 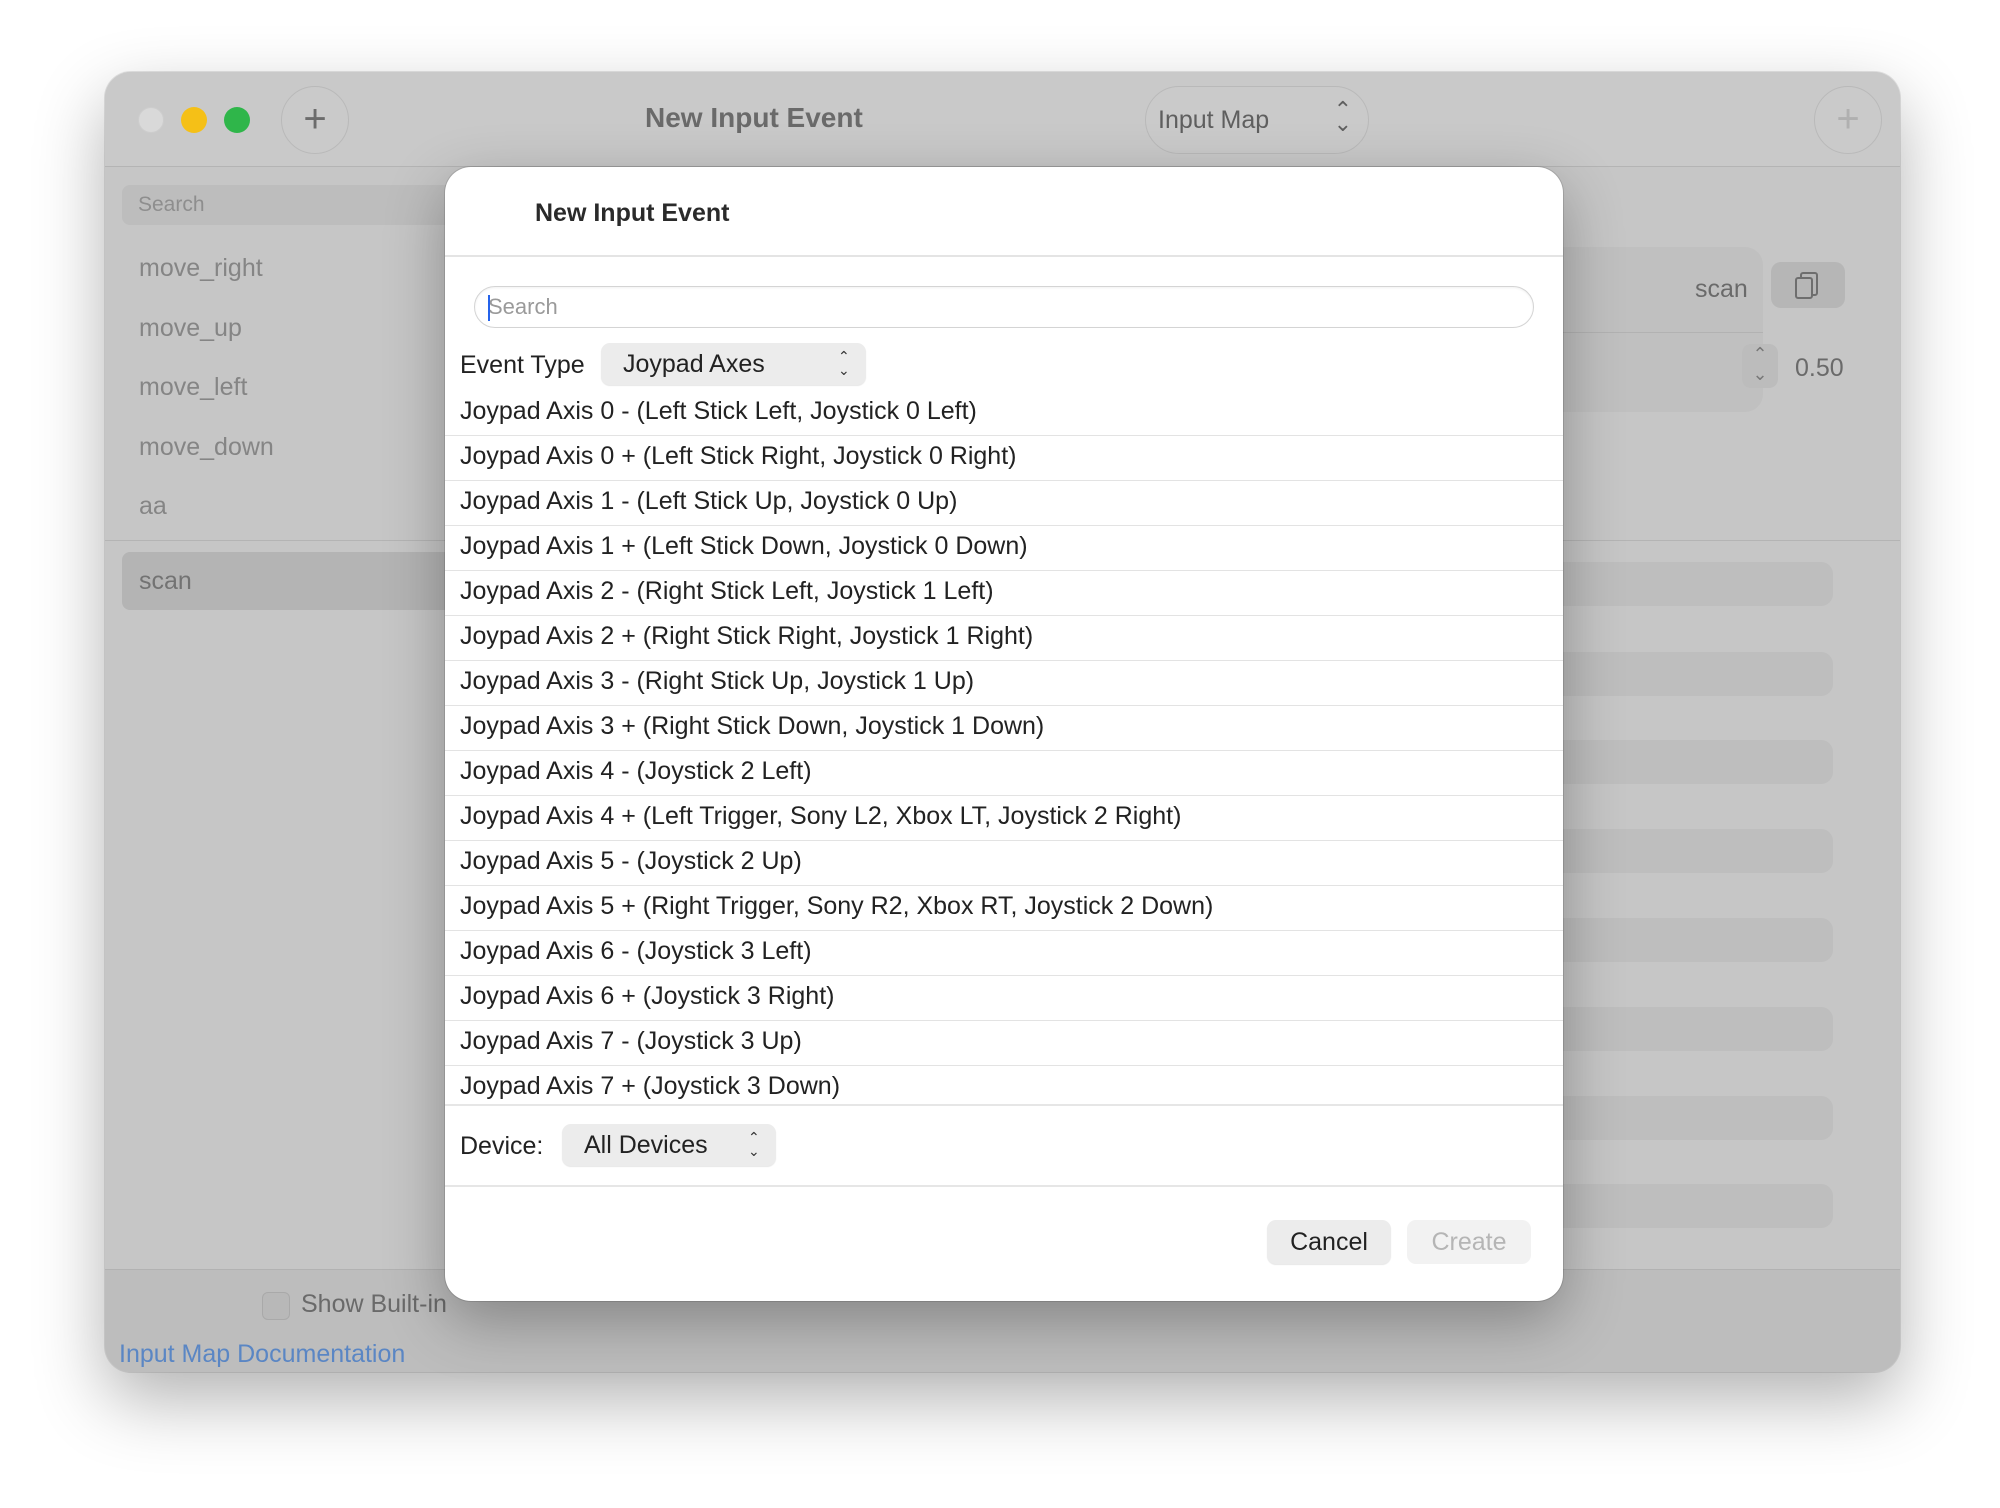 What do you see at coordinates (1819, 368) in the screenshot?
I see `deadzone-value: 0.50` at bounding box center [1819, 368].